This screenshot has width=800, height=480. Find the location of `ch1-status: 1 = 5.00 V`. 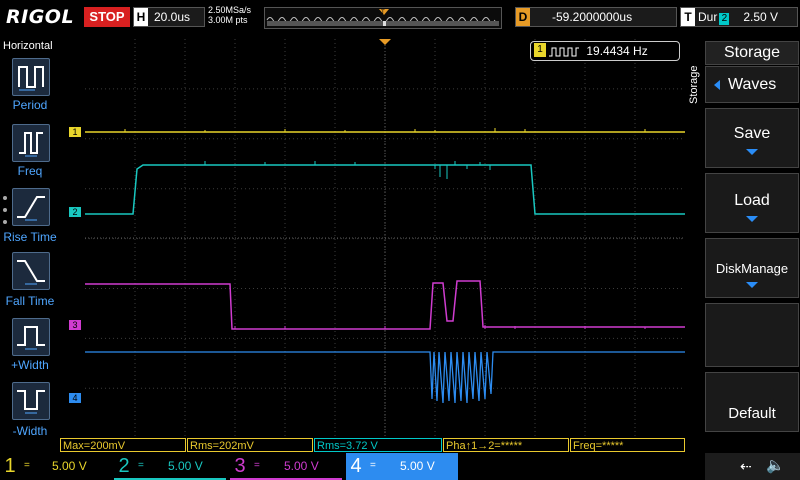

ch1-status: 1 = 5.00 V is located at coordinates (56, 466).